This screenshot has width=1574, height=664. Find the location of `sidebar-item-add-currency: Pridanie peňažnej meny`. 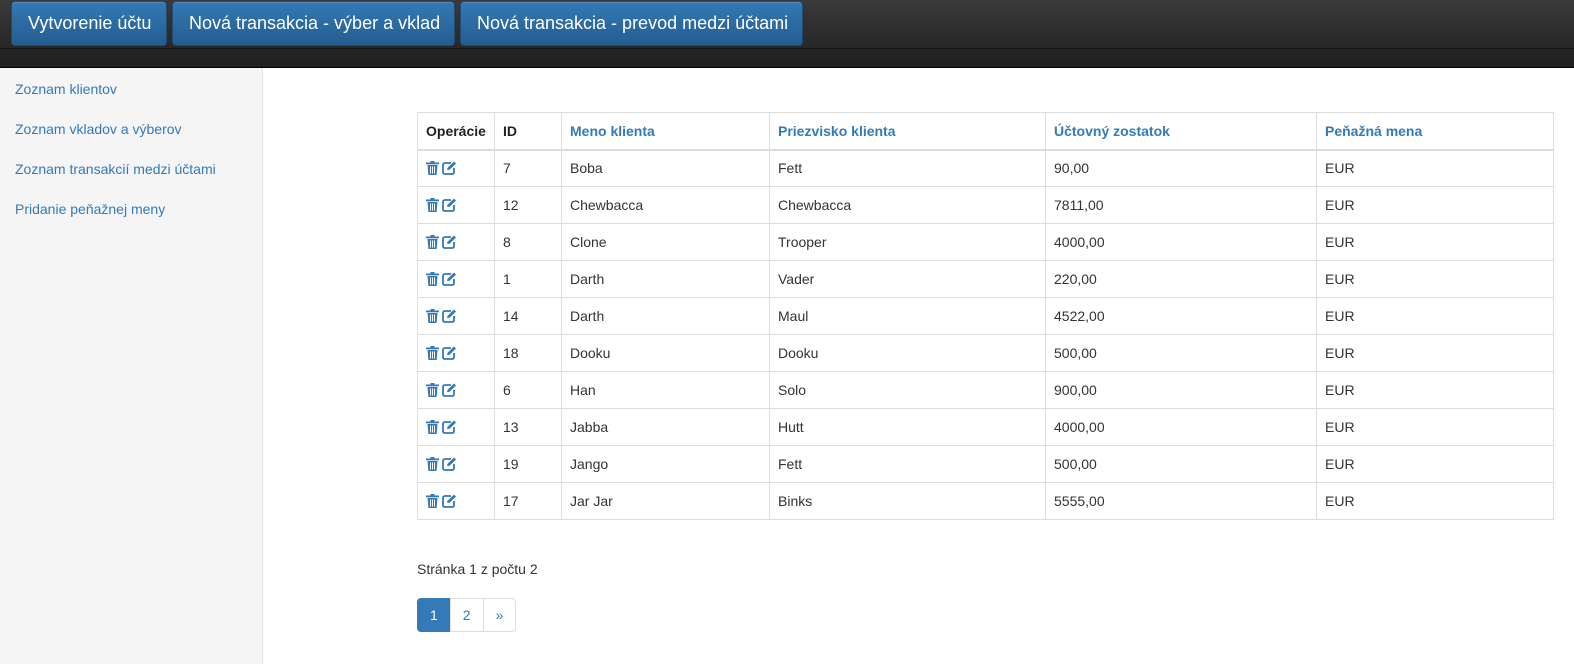

sidebar-item-add-currency: Pridanie peňažnej meny is located at coordinates (90, 209).